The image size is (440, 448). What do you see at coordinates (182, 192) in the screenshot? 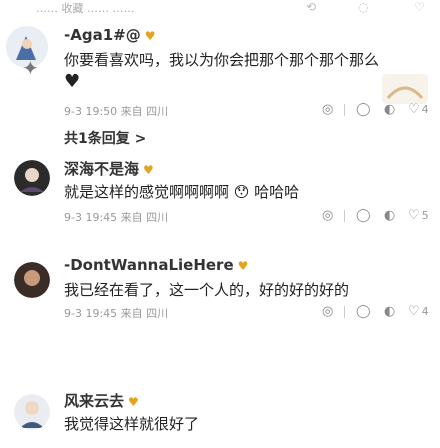
I see `comment-text: 就是这样的感觉啊啊啊啊 😯 哈哈哈` at bounding box center [182, 192].